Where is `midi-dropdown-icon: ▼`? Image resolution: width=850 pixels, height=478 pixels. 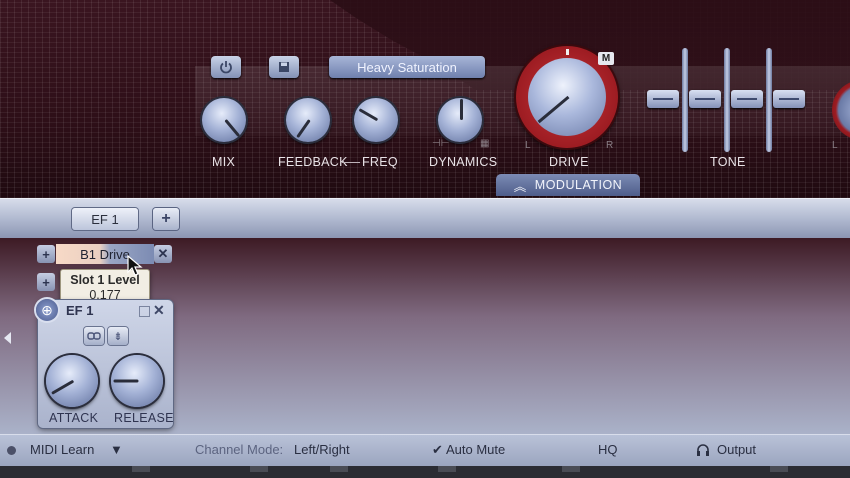 midi-dropdown-icon: ▼ is located at coordinates (116, 449).